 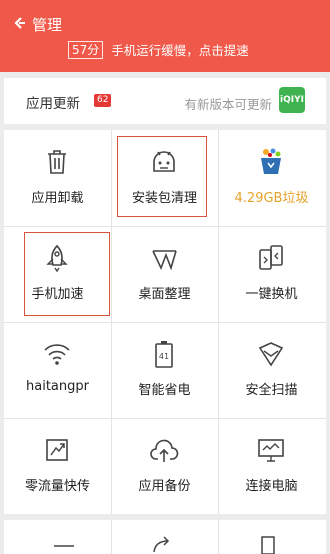 What do you see at coordinates (164, 486) in the screenshot?
I see `tool-label: 应用备份` at bounding box center [164, 486].